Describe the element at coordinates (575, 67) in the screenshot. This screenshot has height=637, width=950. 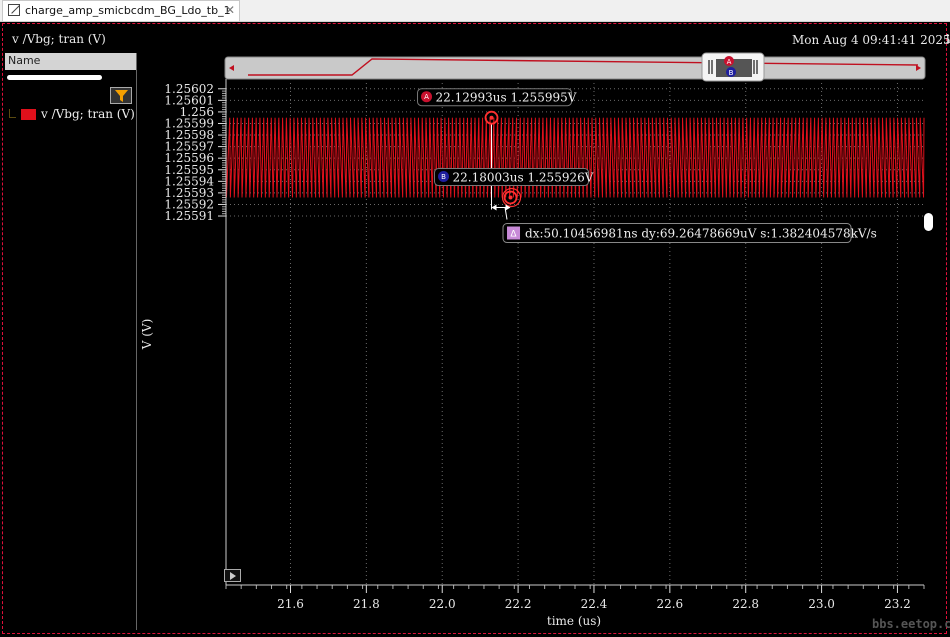
I see `overview-strip: A B` at that location.